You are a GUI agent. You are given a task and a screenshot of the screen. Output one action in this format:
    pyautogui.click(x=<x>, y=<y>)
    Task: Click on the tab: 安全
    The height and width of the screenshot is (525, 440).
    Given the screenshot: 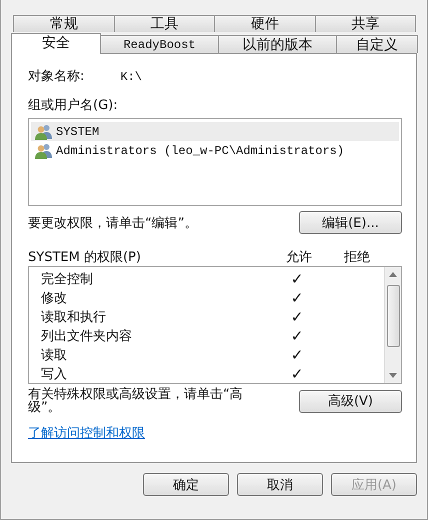 What is the action you would take?
    pyautogui.click(x=56, y=43)
    